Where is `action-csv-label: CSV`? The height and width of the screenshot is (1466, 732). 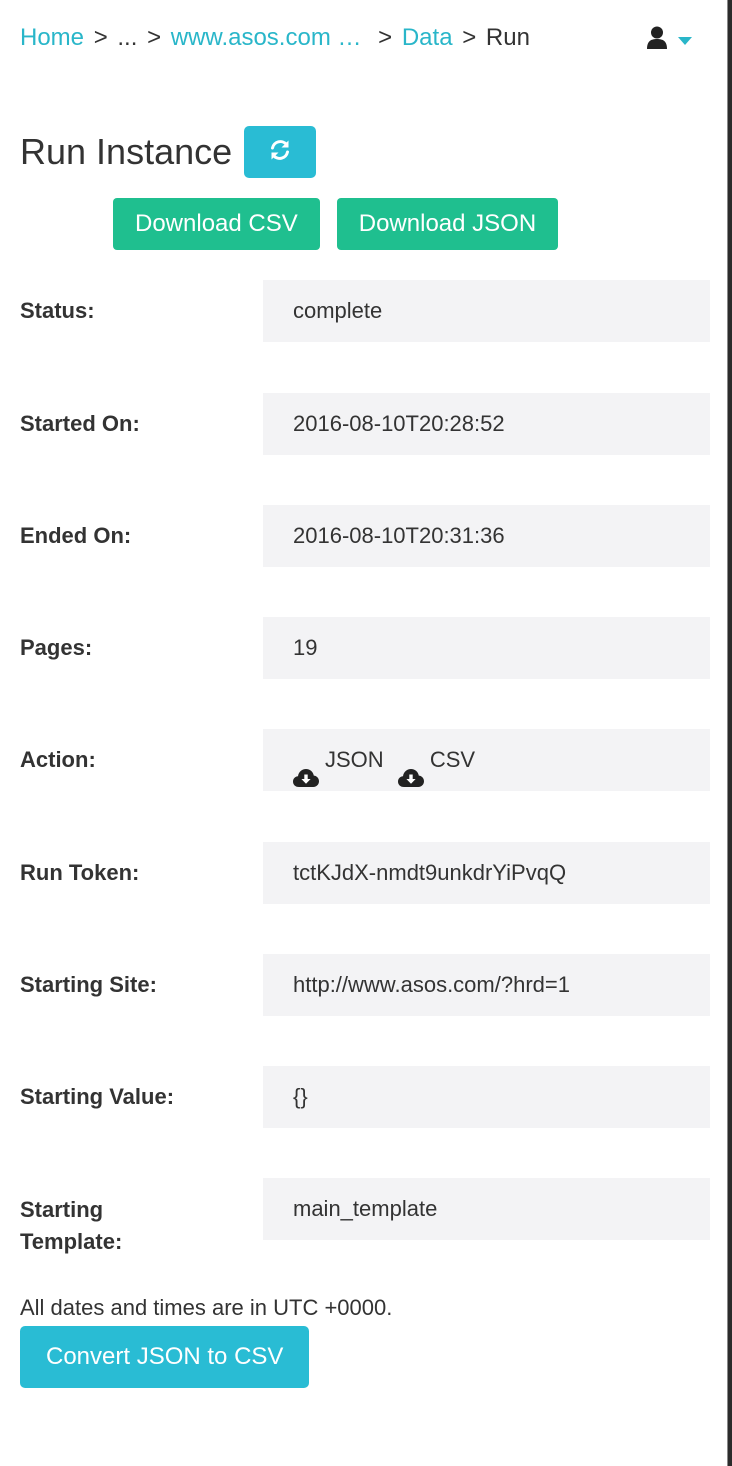
action-csv-label: CSV is located at coordinates (452, 759).